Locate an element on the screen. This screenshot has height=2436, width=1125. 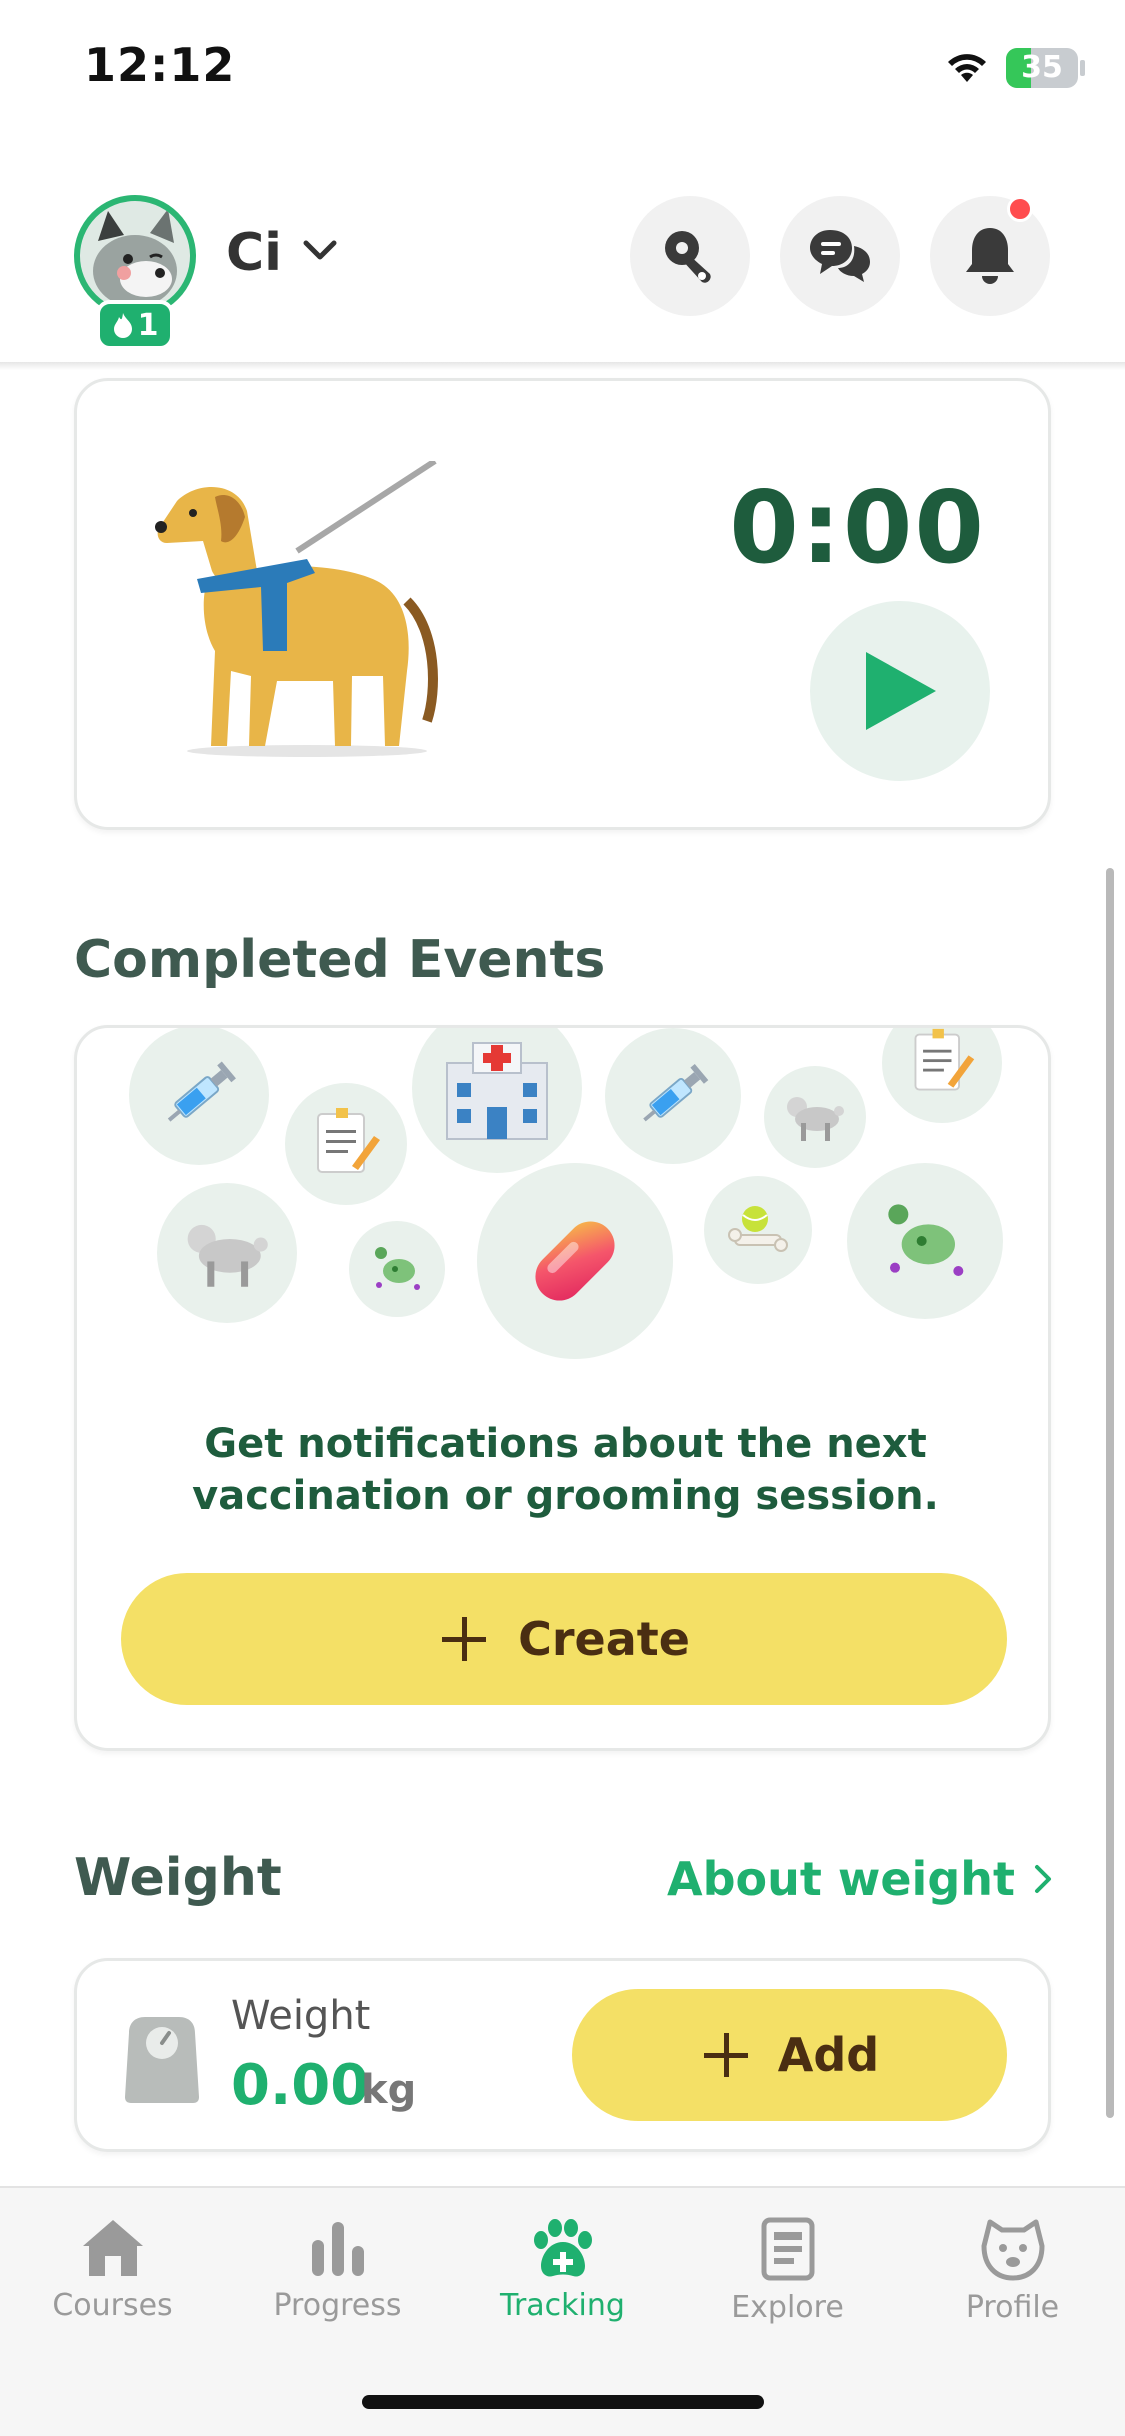
create-event-button: Create is located at coordinates (564, 1639).